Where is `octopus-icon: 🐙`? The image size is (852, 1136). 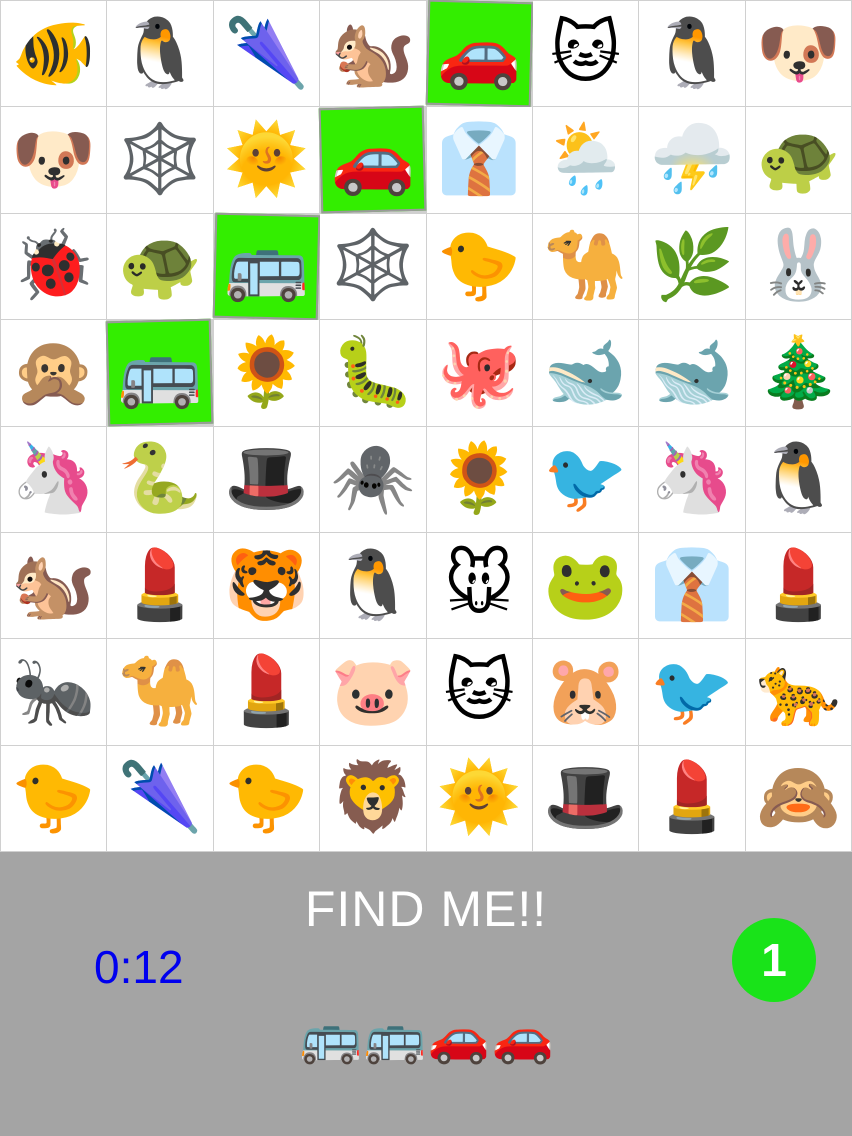 octopus-icon: 🐙 is located at coordinates (479, 372).